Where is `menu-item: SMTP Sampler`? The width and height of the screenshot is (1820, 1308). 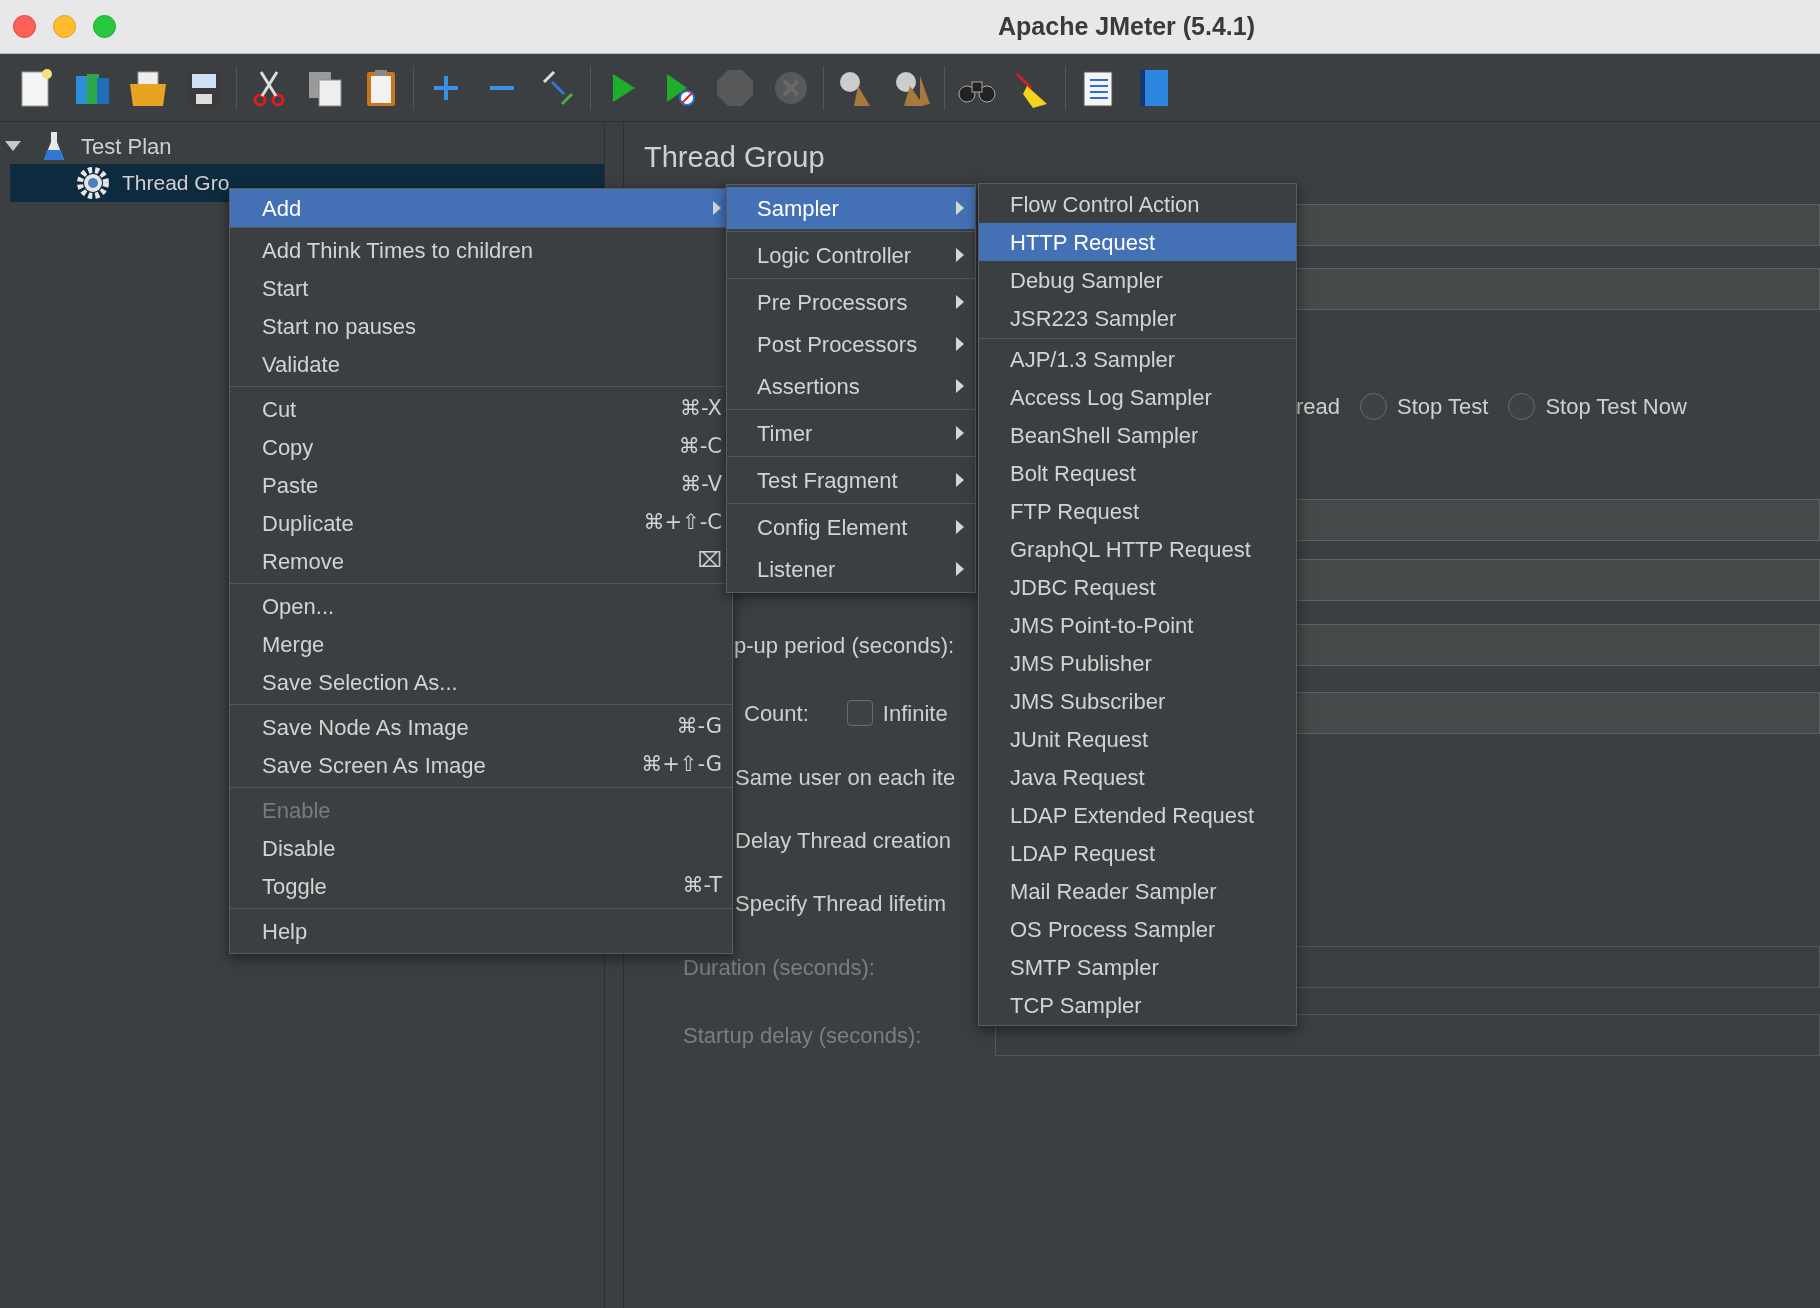
menu-item: SMTP Sampler is located at coordinates (1137, 967).